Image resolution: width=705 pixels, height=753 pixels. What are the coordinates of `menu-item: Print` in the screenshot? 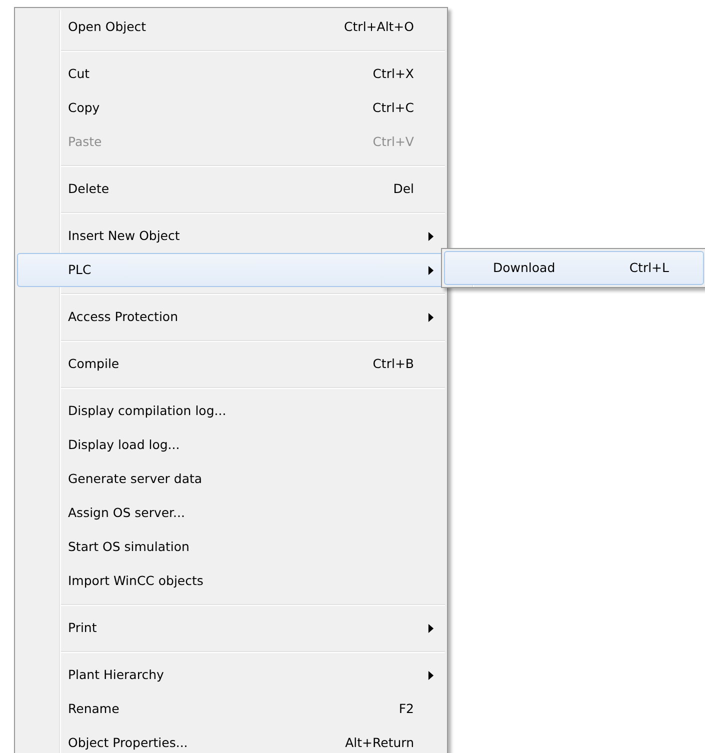 It's located at (231, 628).